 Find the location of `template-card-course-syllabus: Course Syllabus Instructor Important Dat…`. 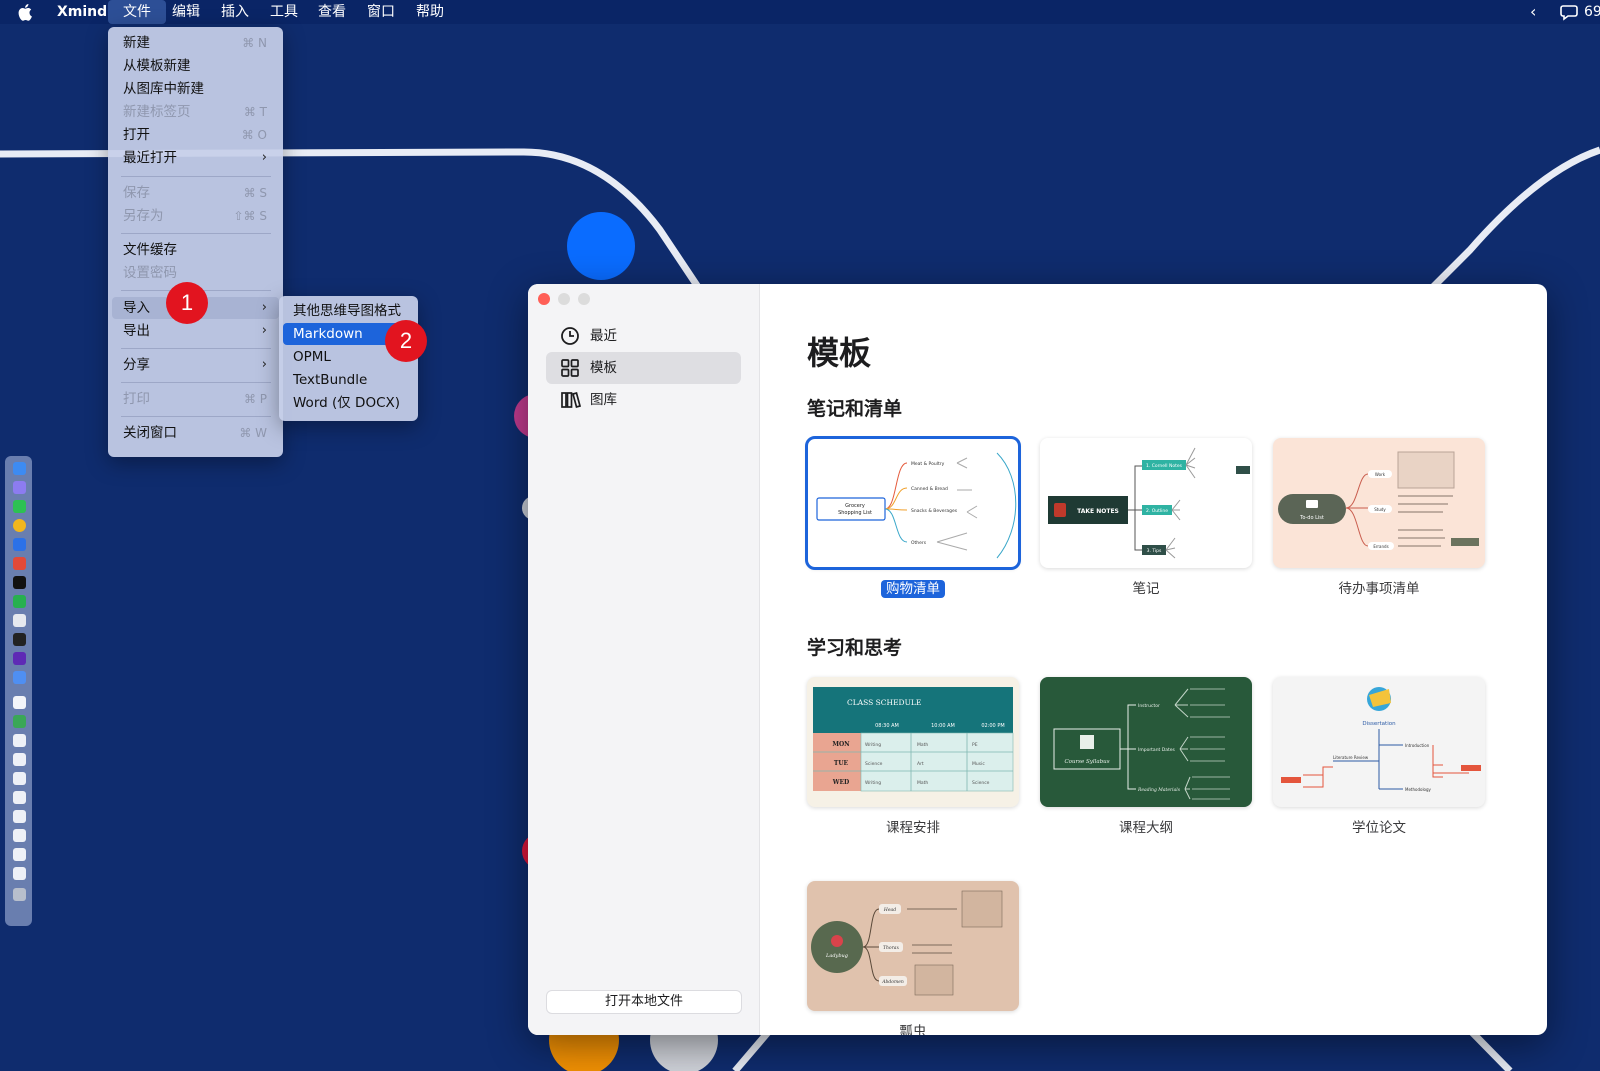

template-card-course-syllabus: Course Syllabus Instructor Important Dat… is located at coordinates (1146, 742).